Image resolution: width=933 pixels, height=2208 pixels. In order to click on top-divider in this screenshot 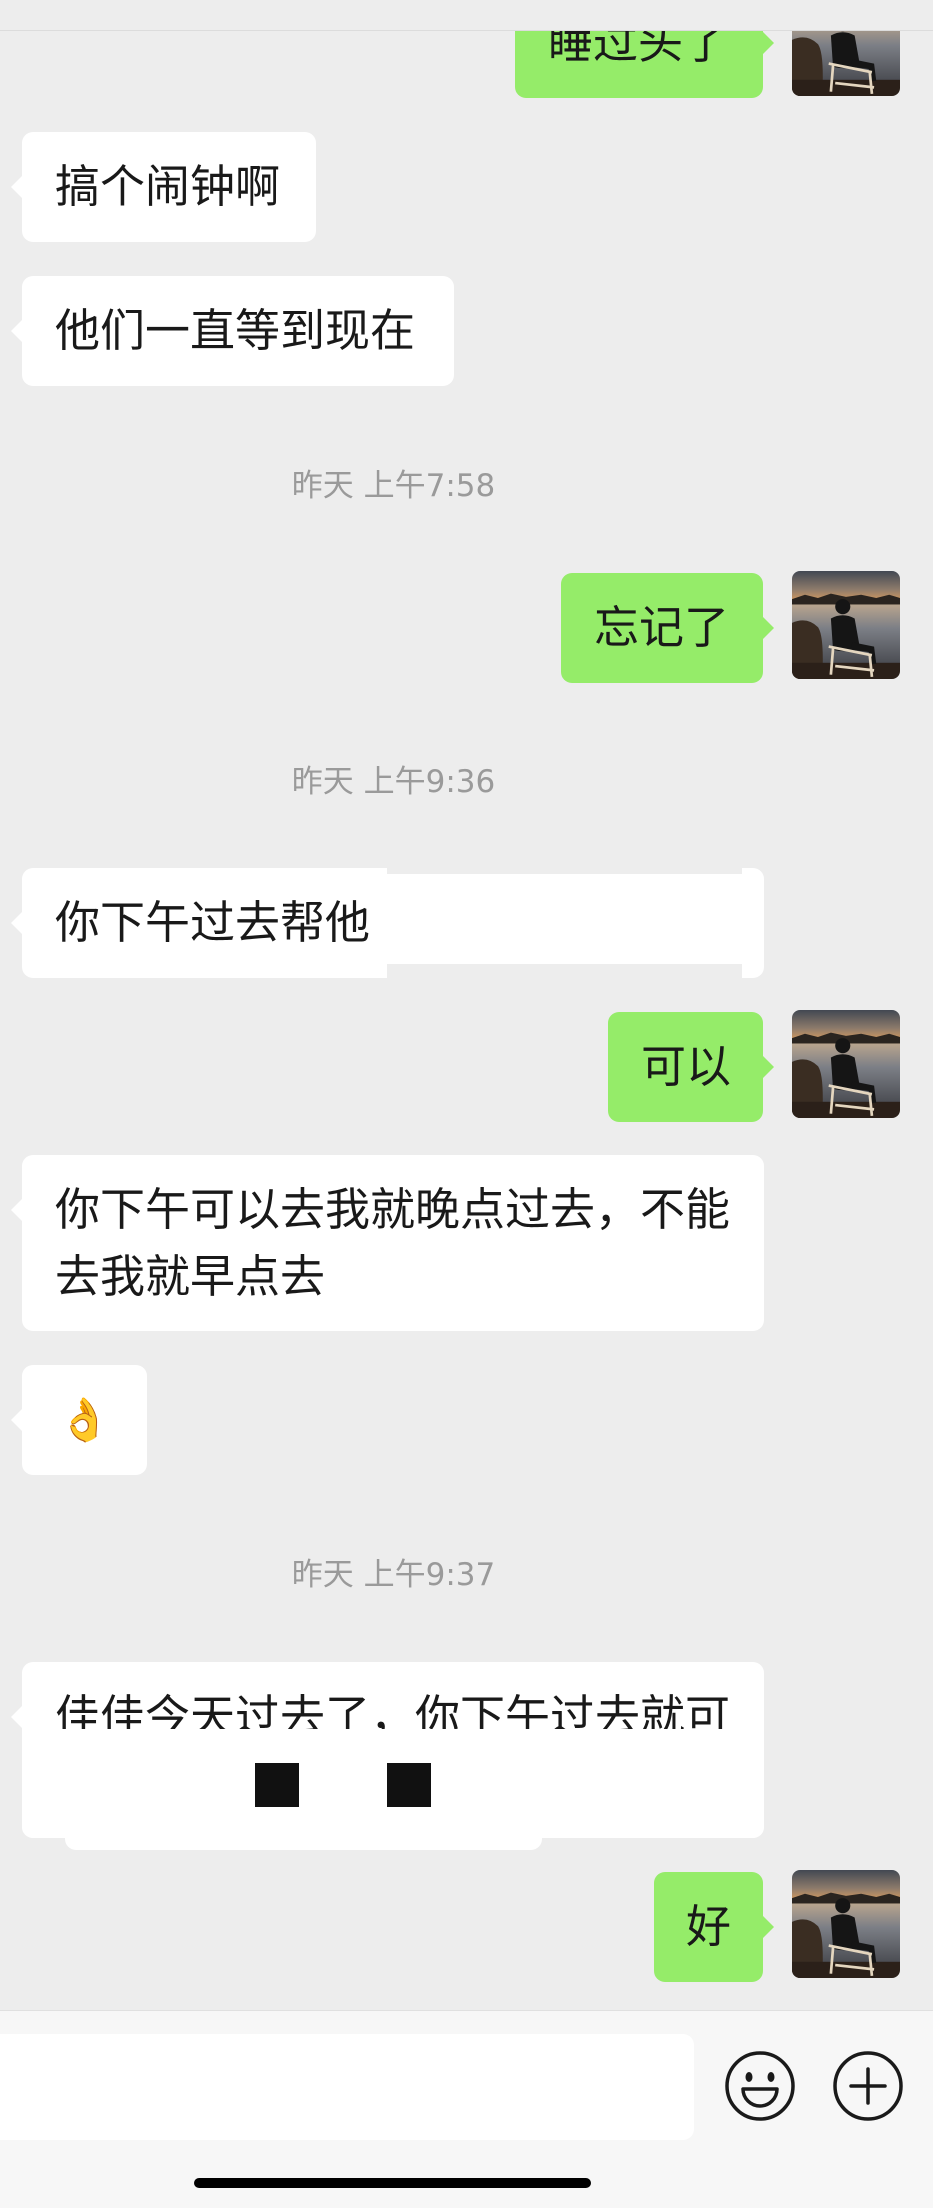, I will do `click(466, 15)`.